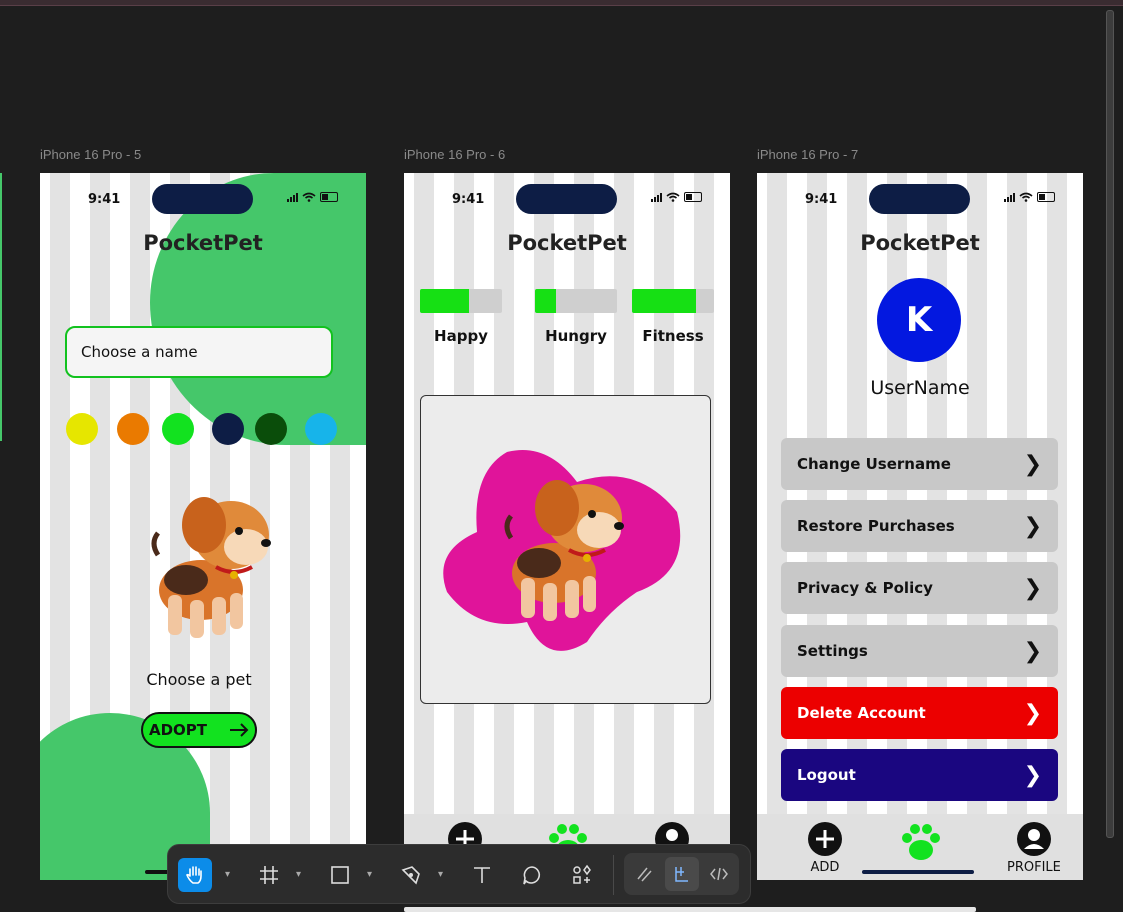  What do you see at coordinates (228, 429) in the screenshot?
I see `color-swatch-navy` at bounding box center [228, 429].